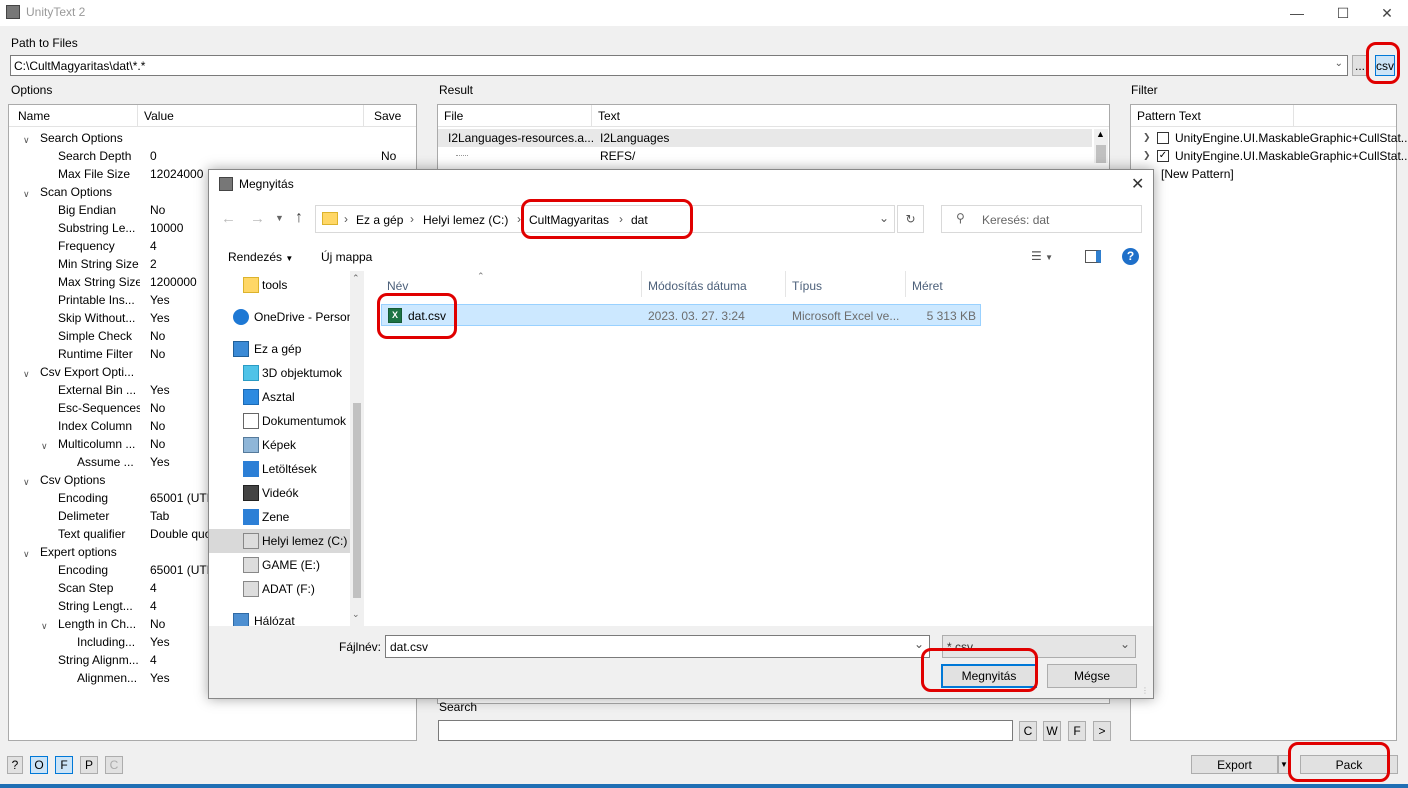 This screenshot has height=788, width=1408. Describe the element at coordinates (211, 138) in the screenshot. I see `option-row: ∨ Search Options` at that location.